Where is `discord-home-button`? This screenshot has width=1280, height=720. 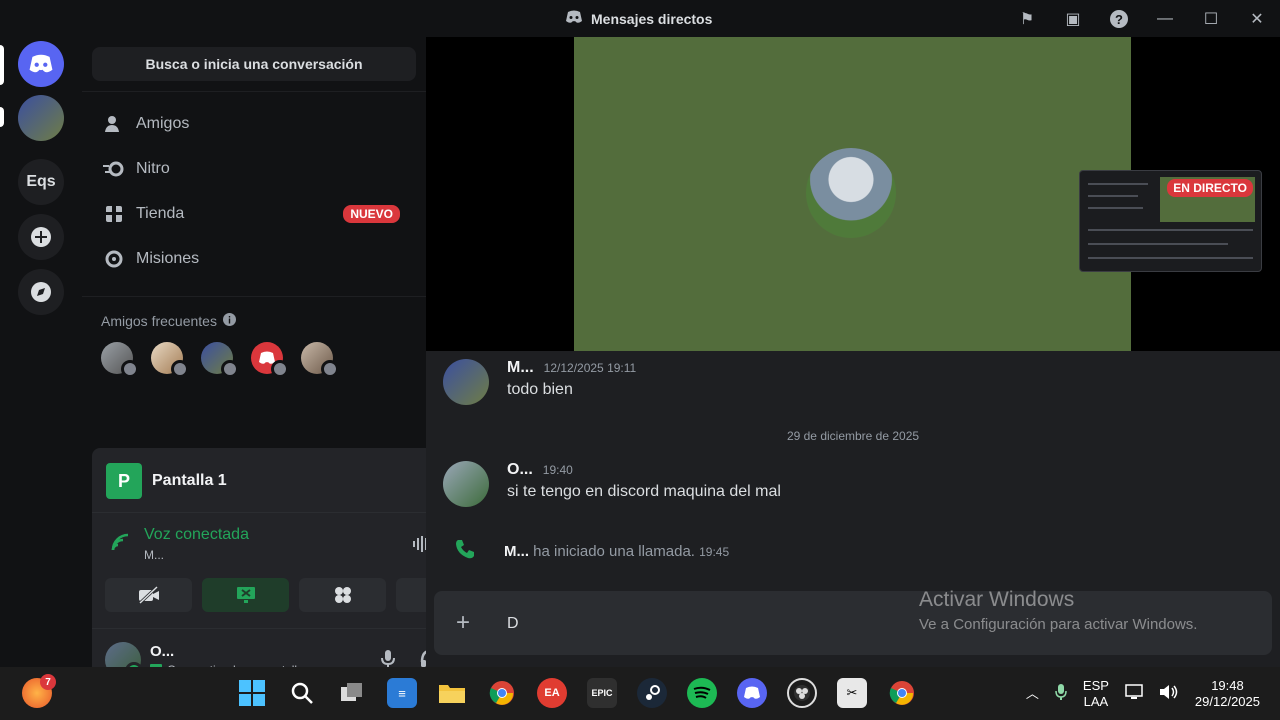 discord-home-button is located at coordinates (41, 64).